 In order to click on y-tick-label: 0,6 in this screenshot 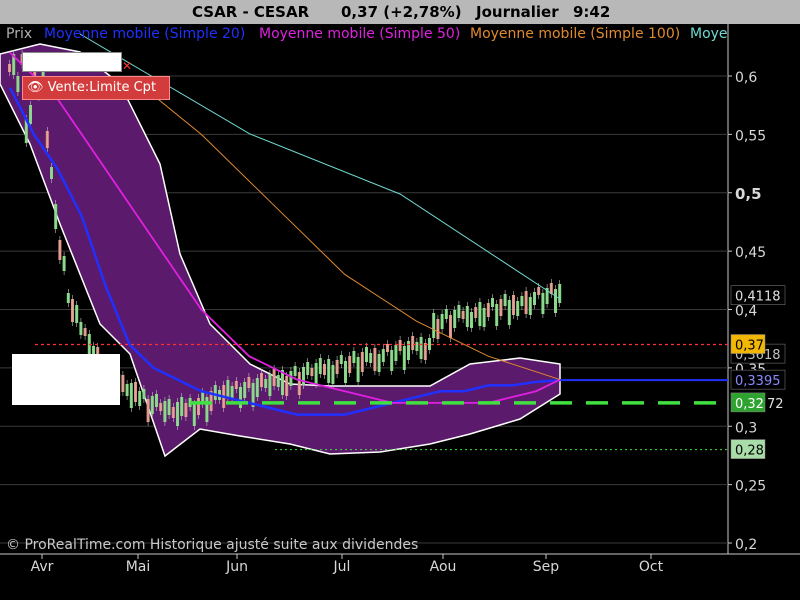, I will do `click(746, 78)`.